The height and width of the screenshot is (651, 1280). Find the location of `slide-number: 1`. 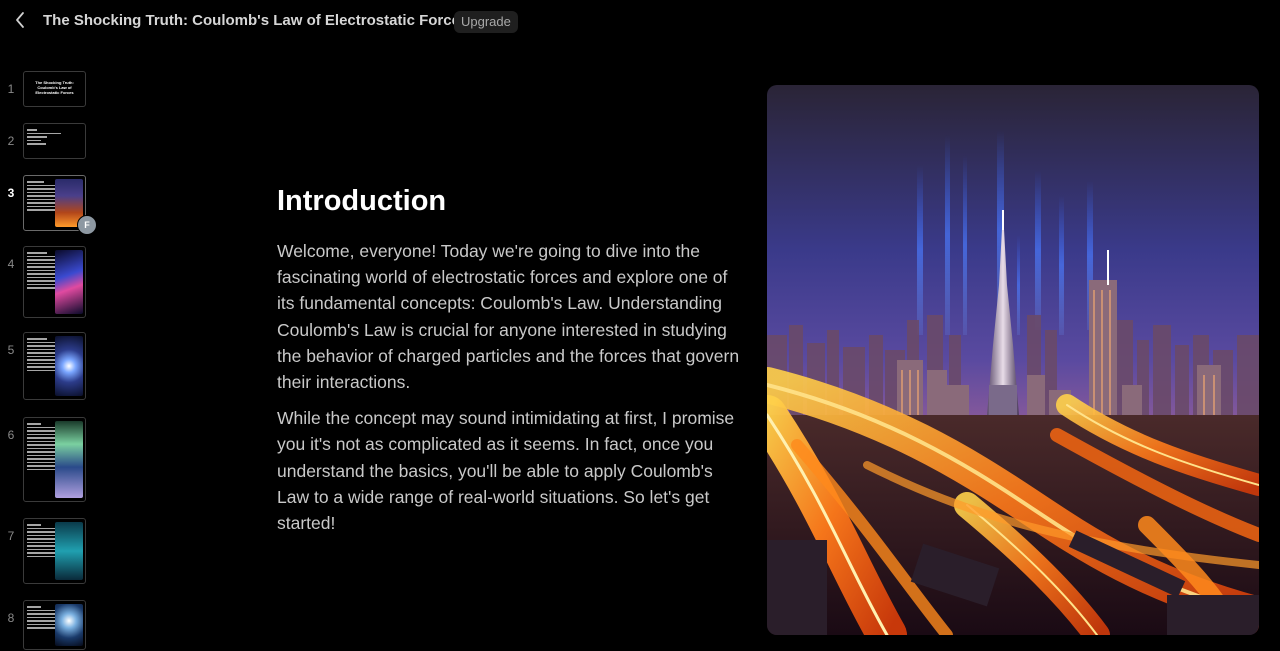

slide-number: 1 is located at coordinates (11, 89).